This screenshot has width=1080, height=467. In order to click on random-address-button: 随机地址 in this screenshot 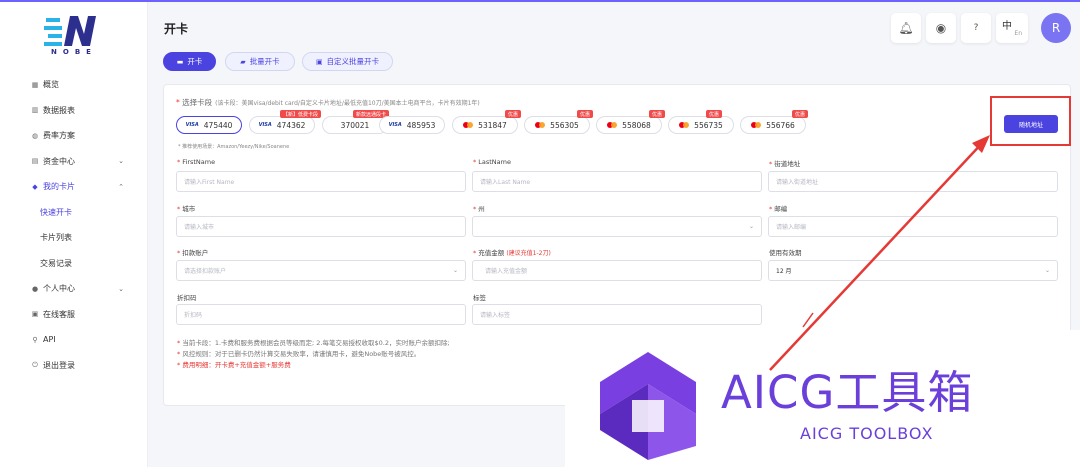, I will do `click(1031, 124)`.